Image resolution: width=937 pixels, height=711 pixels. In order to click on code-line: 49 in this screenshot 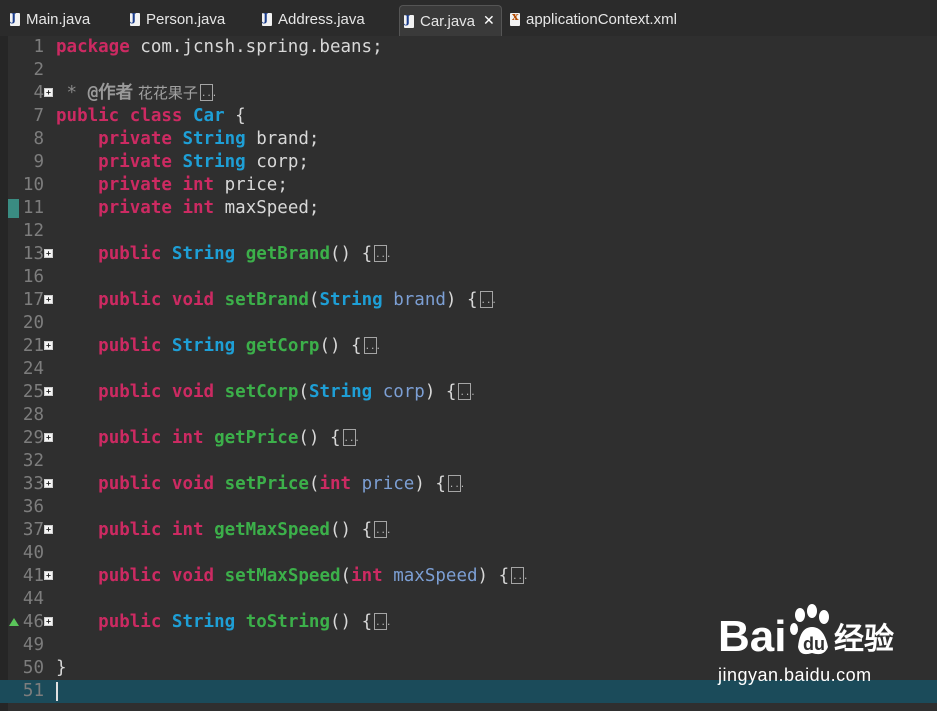, I will do `click(468, 645)`.